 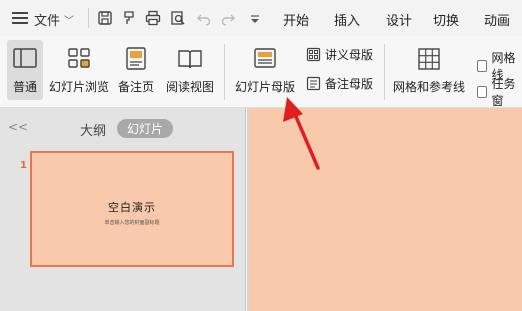 What do you see at coordinates (347, 19) in the screenshot?
I see `tab-insert: 插入` at bounding box center [347, 19].